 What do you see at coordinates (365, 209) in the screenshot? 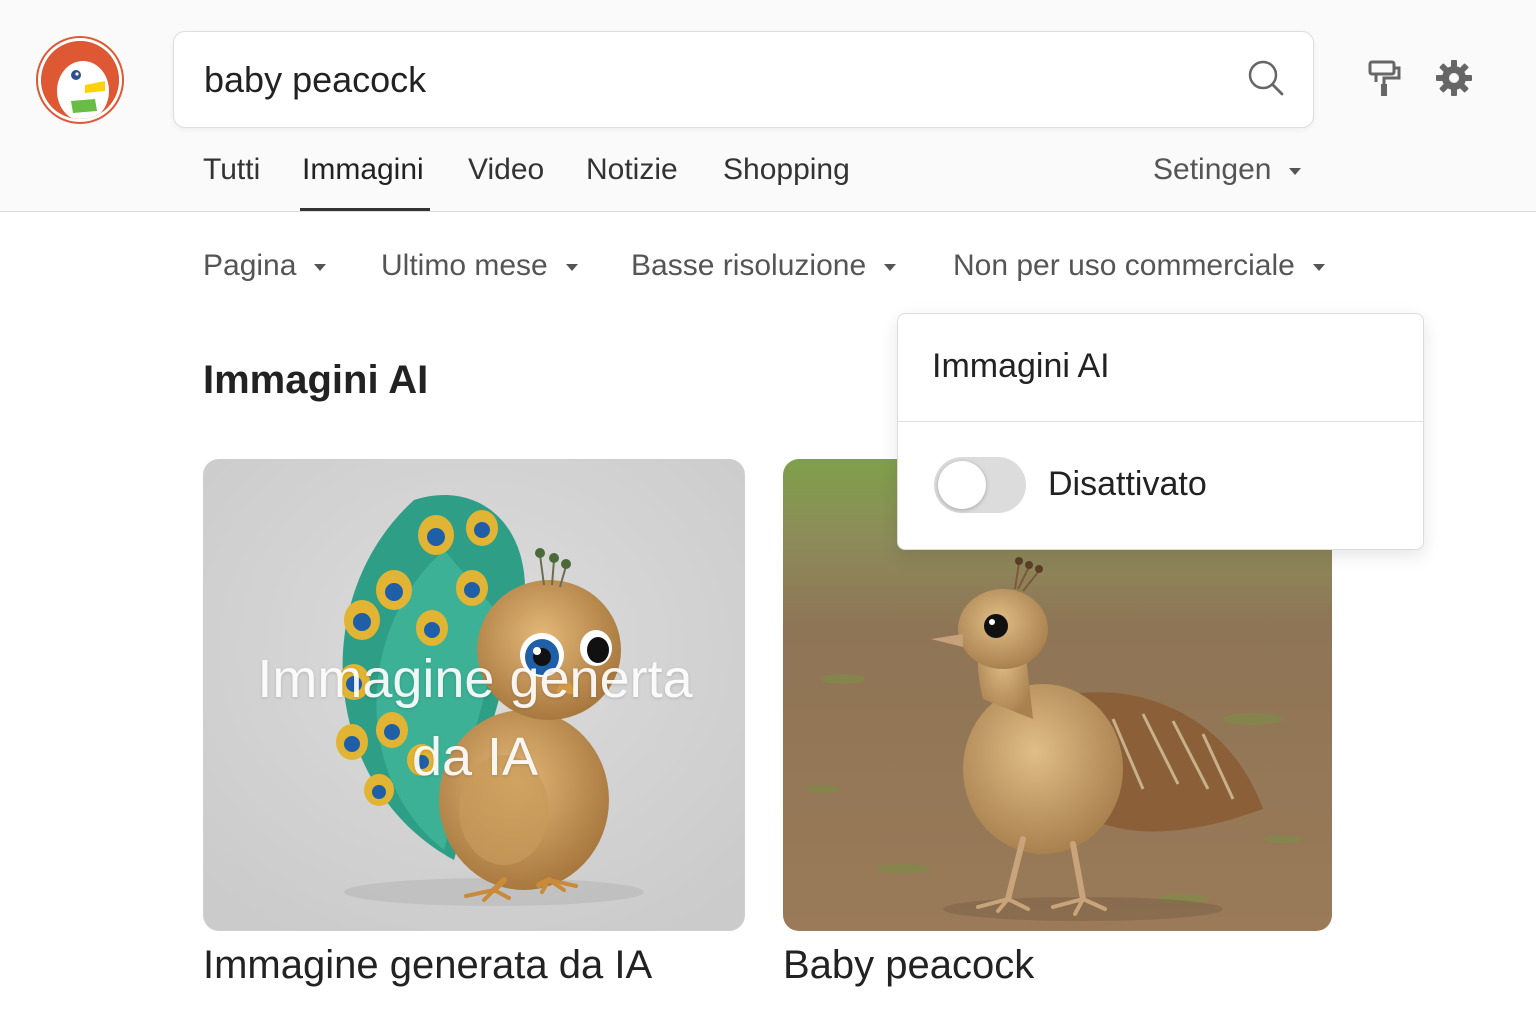
I see `active-tab-indicator` at bounding box center [365, 209].